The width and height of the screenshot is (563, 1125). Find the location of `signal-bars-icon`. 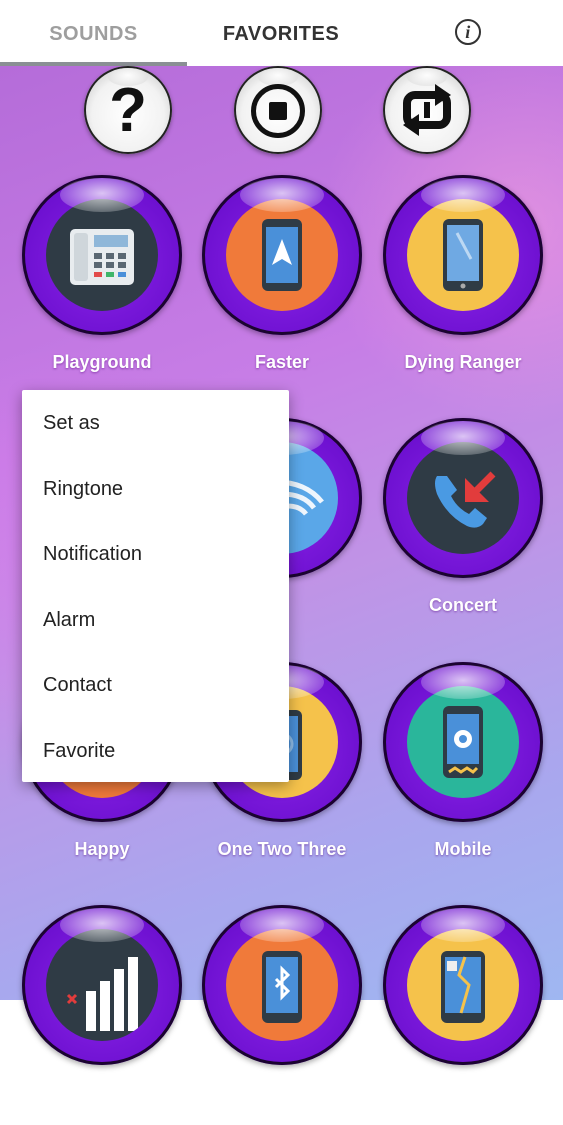

signal-bars-icon is located at coordinates (102, 985).